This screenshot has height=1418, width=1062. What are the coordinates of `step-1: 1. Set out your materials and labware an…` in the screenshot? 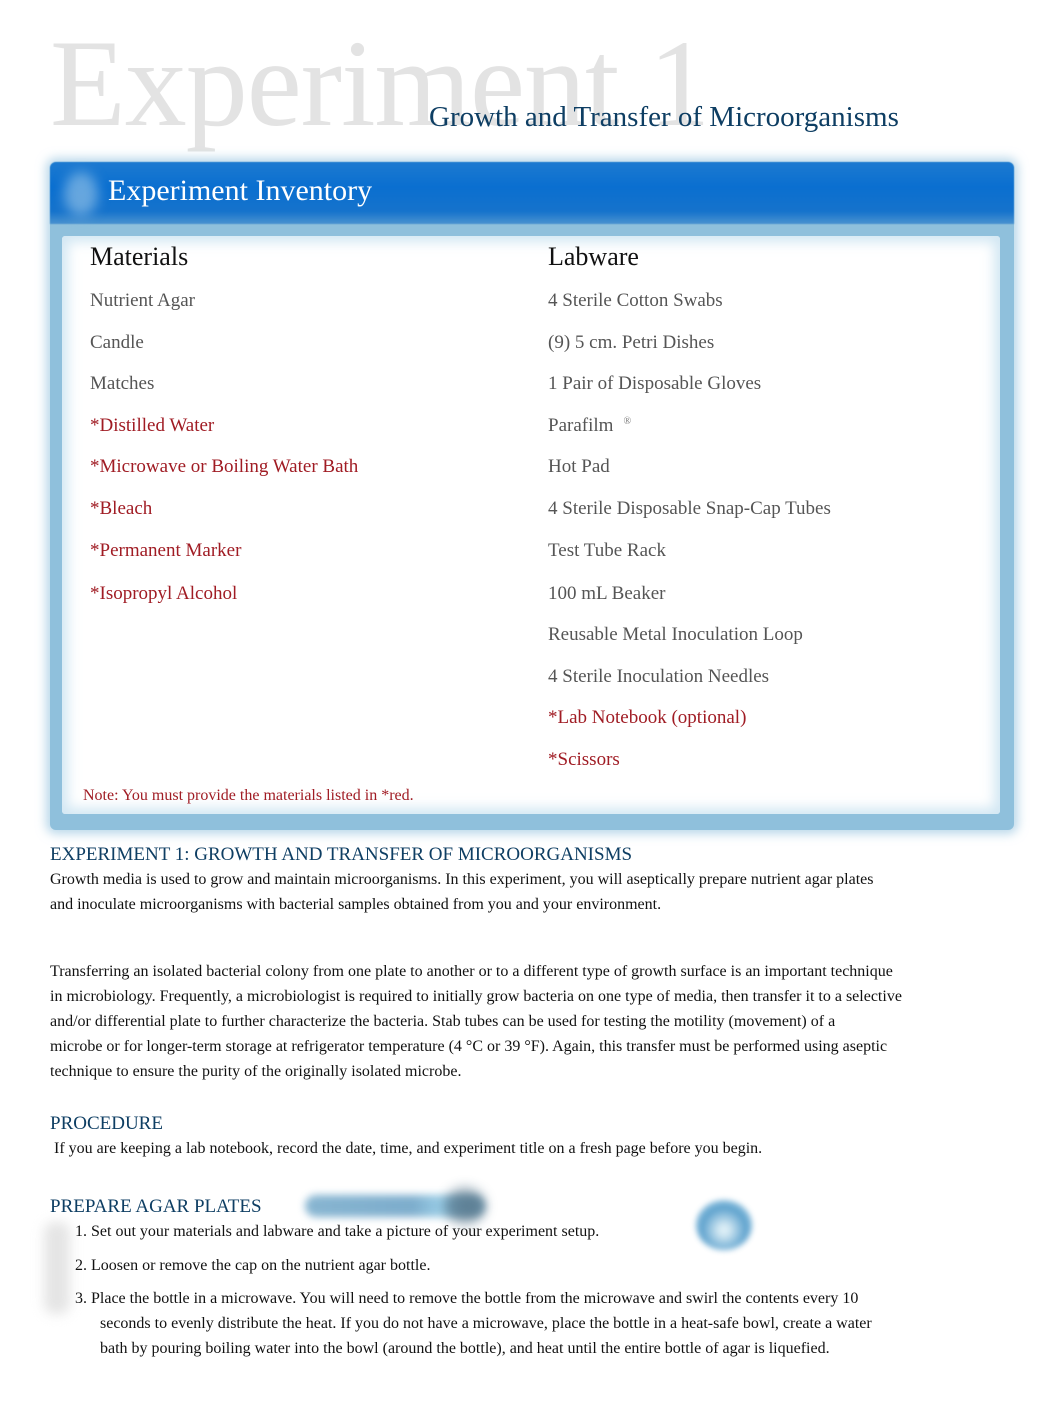 It's located at (505, 1231).